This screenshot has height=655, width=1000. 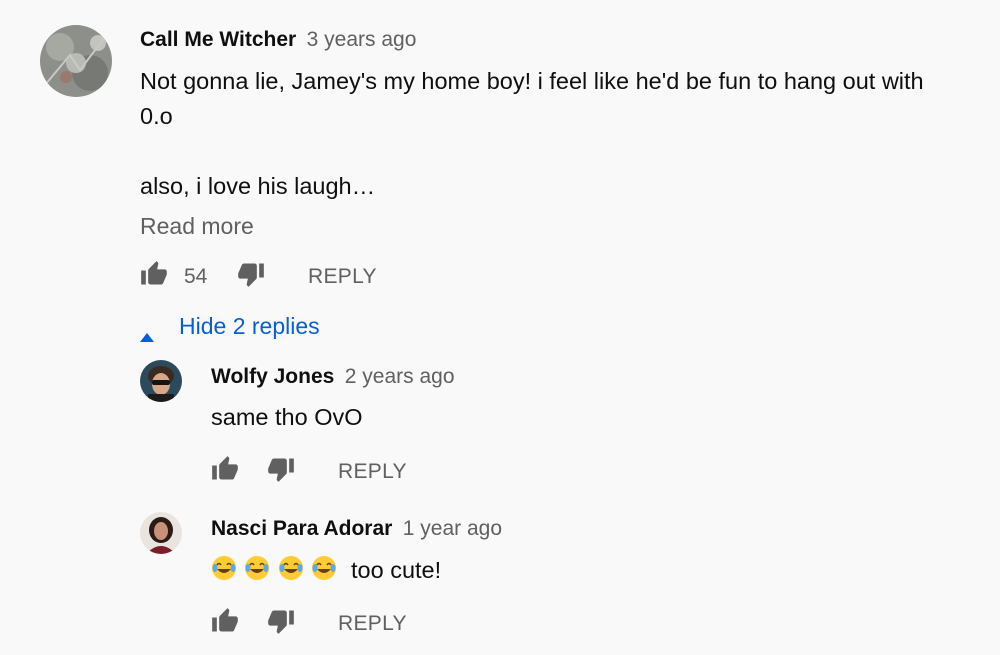 I want to click on avatar-call-me-witcher, so click(x=76, y=61).